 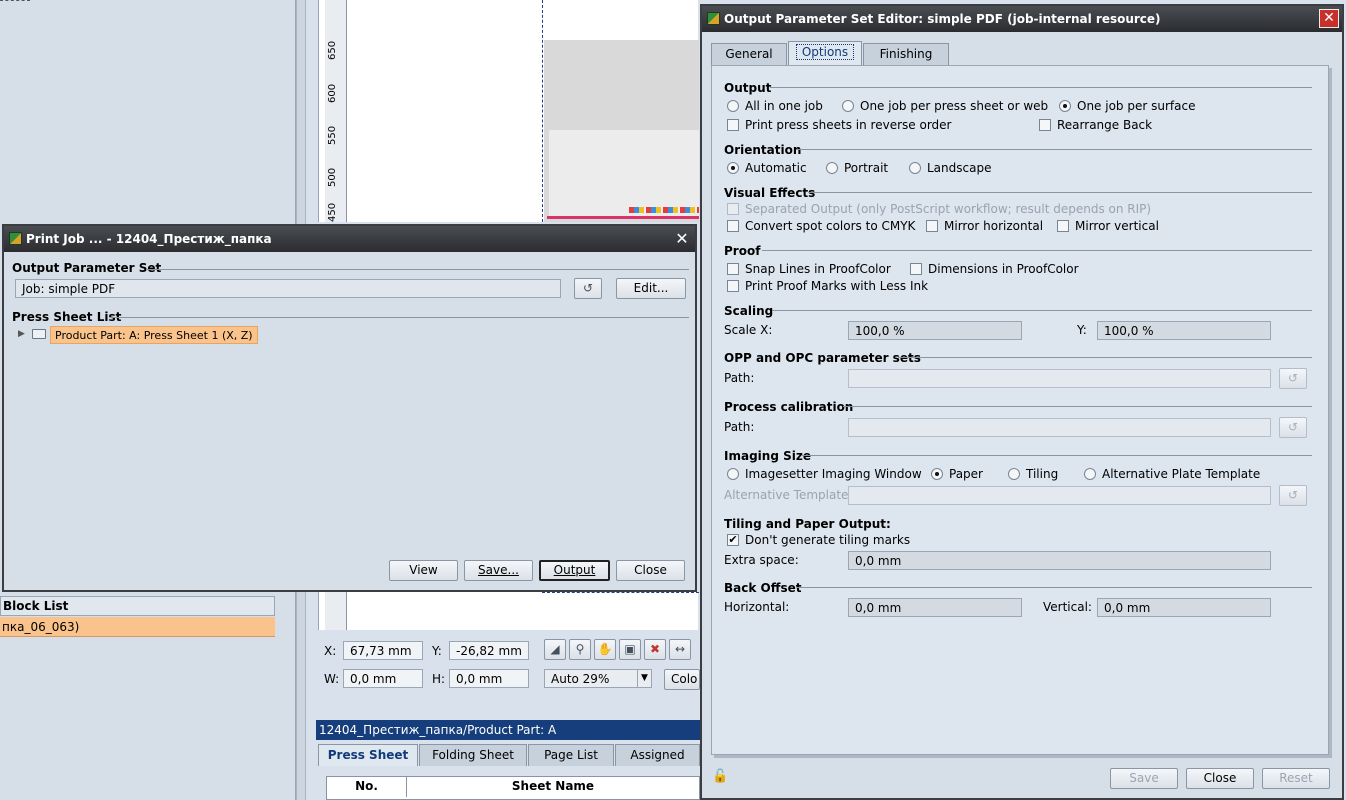 I want to click on opp-browse-icon: ↺, so click(x=1293, y=378).